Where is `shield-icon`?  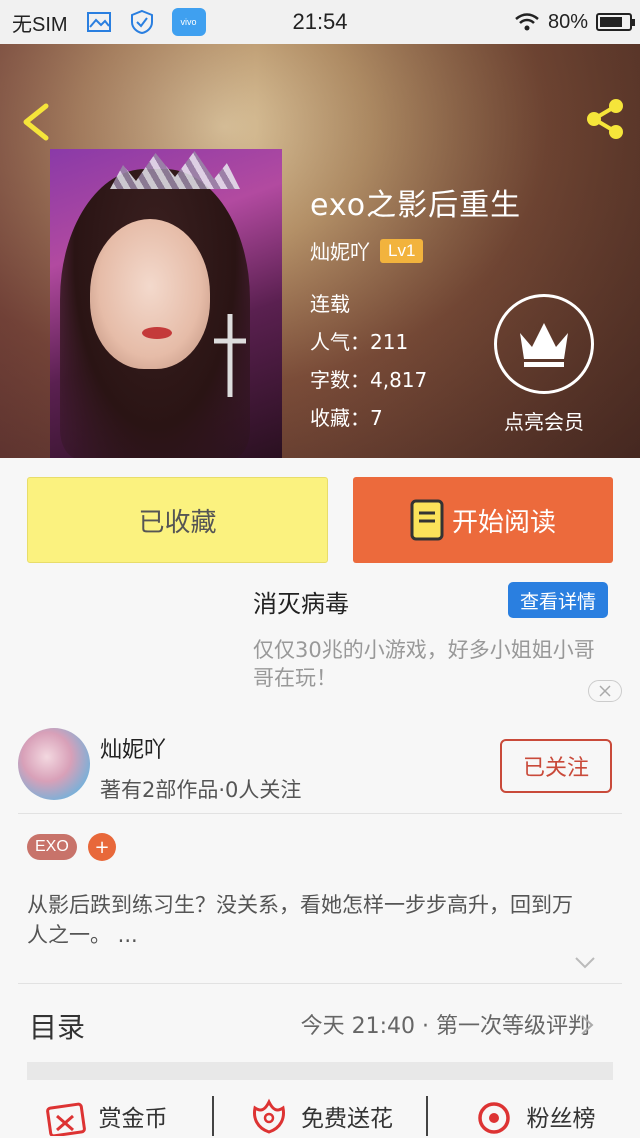 shield-icon is located at coordinates (141, 22).